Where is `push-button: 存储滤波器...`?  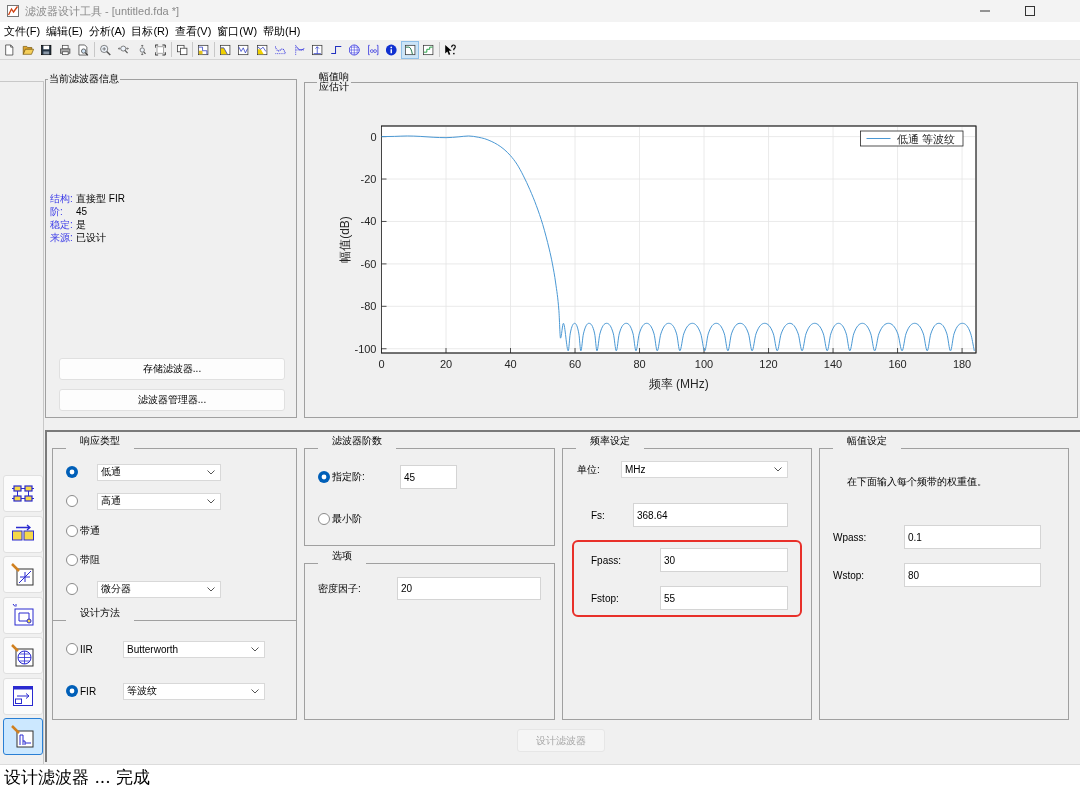
push-button: 存储滤波器... is located at coordinates (172, 369).